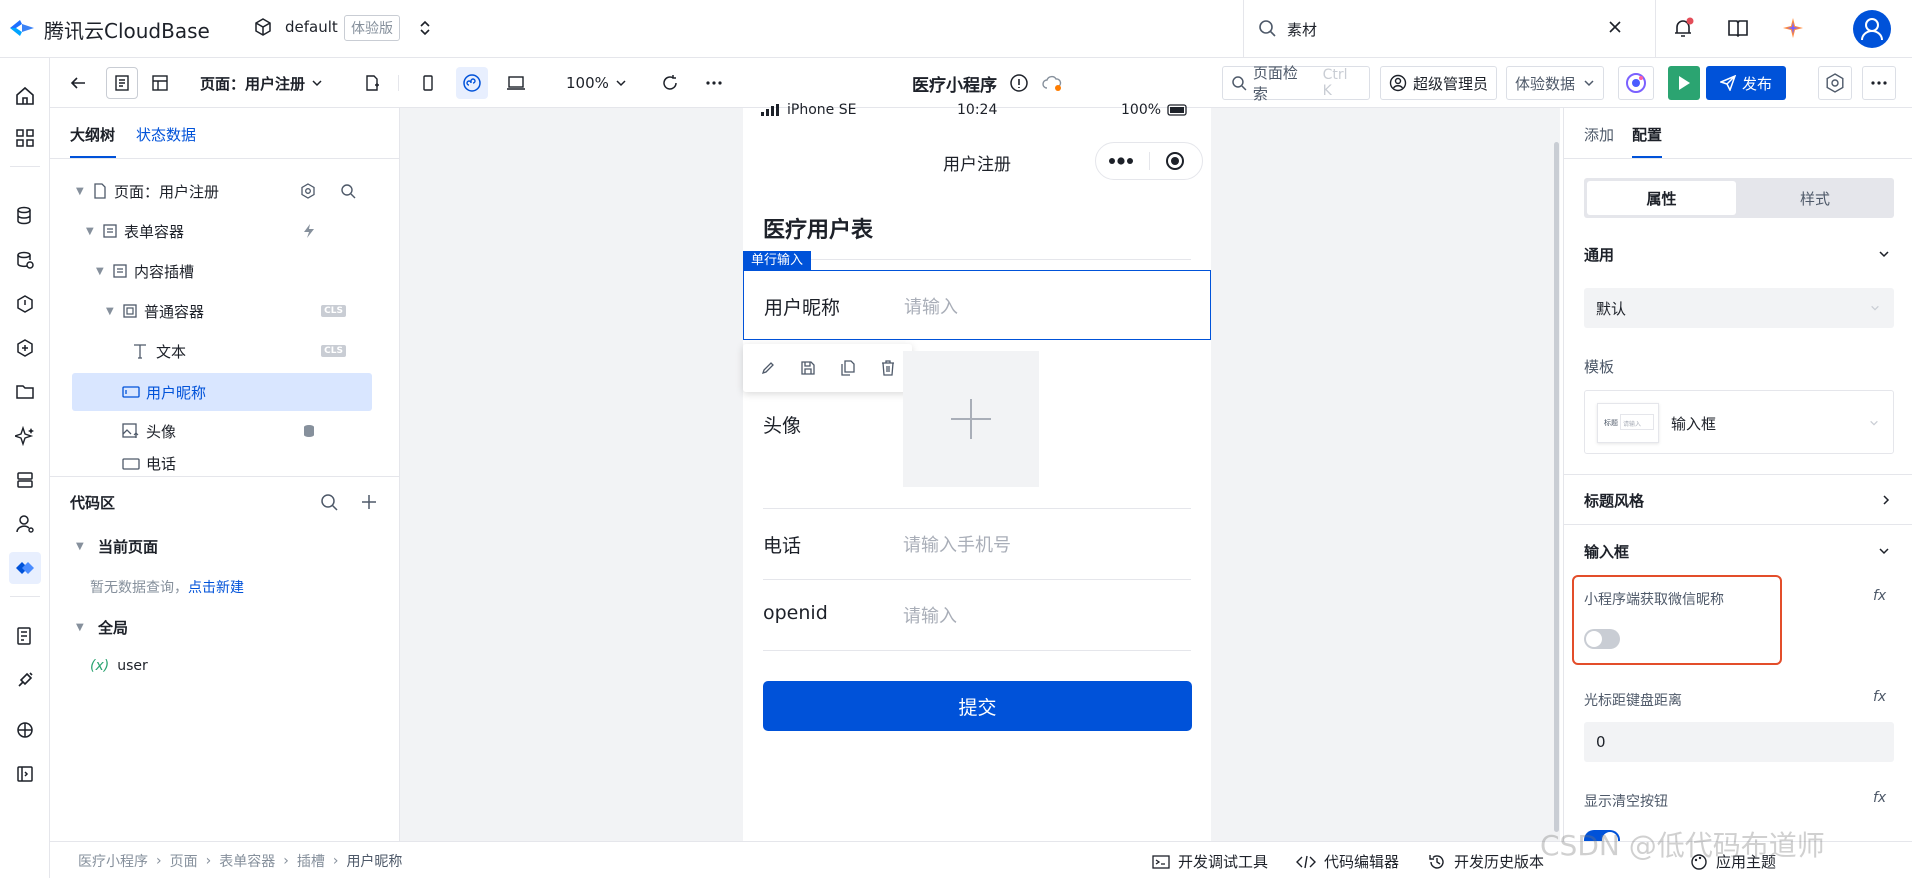  I want to click on miniprogram-view-icon, so click(472, 83).